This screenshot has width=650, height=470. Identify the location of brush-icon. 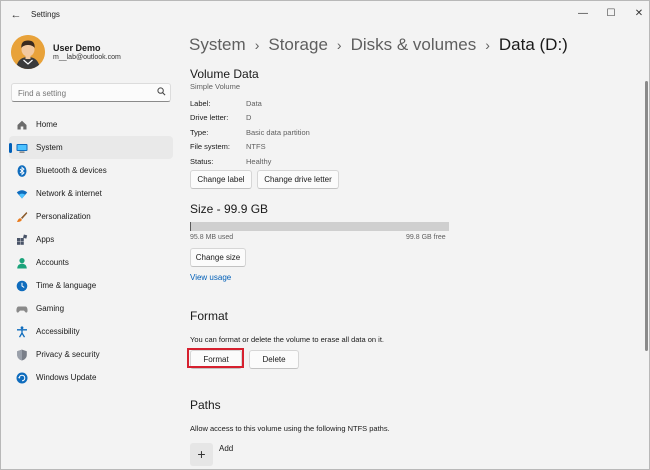
(22, 217).